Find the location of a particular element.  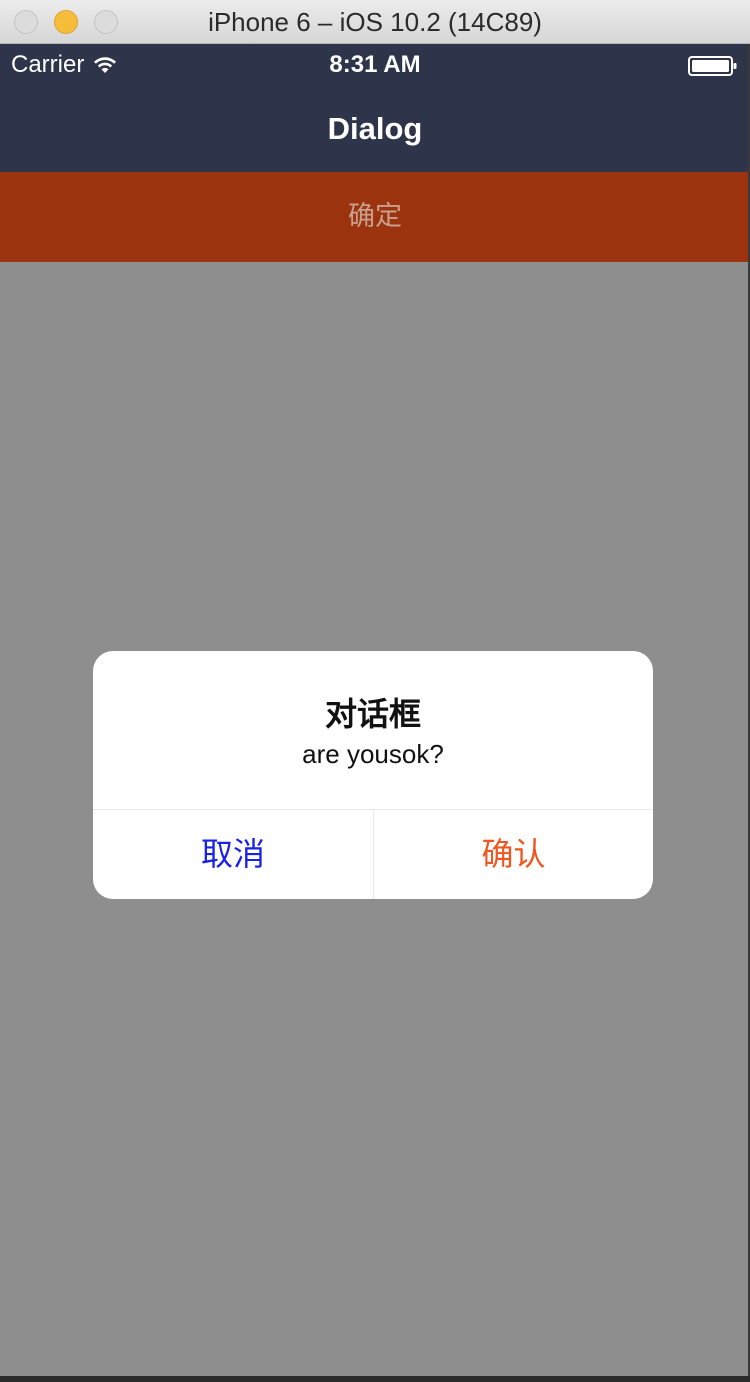

window-bottom-edge is located at coordinates (375, 1379).